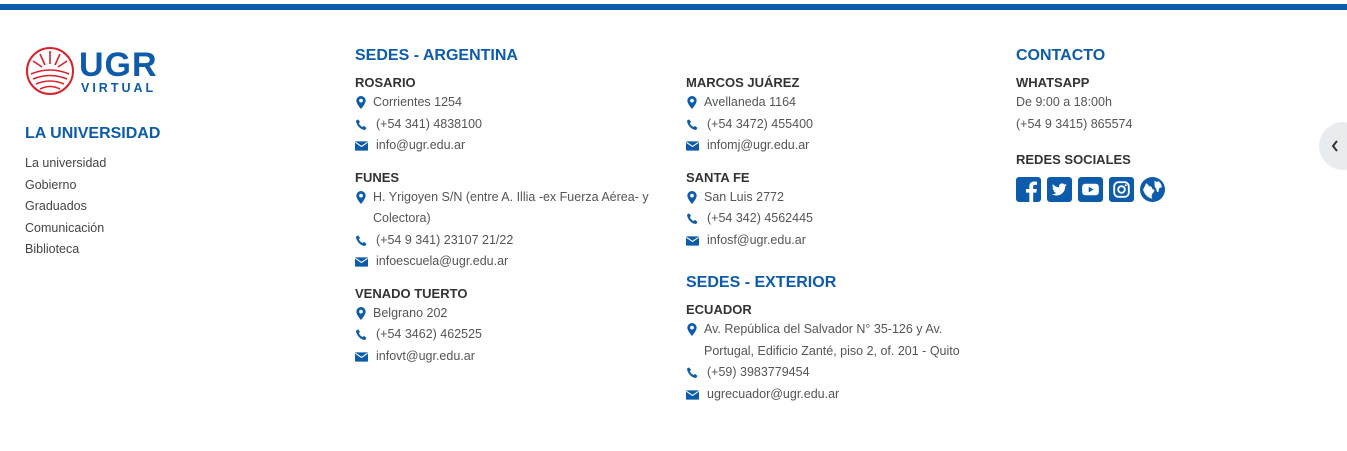 This screenshot has height=451, width=1347. Describe the element at coordinates (436, 55) in the screenshot. I see `sedes-argentina-title: SEDES - ARGENTINA` at that location.